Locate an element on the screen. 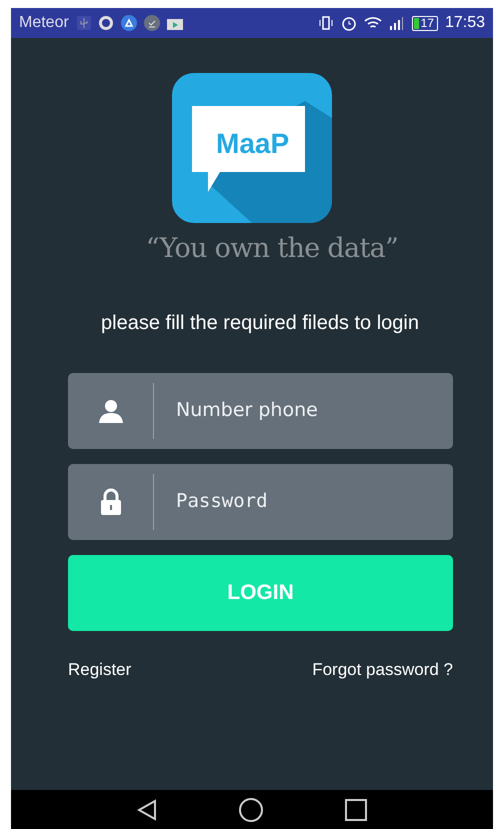 This screenshot has height=829, width=498. check-icon is located at coordinates (152, 23).